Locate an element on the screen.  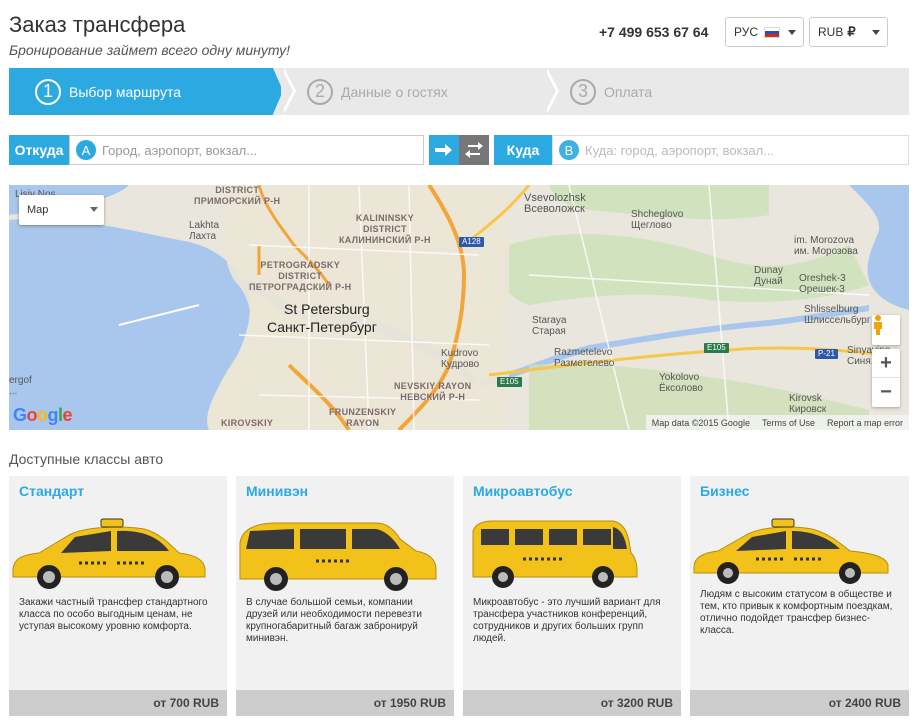
road-sign-a128: A128 is located at coordinates (471, 242).